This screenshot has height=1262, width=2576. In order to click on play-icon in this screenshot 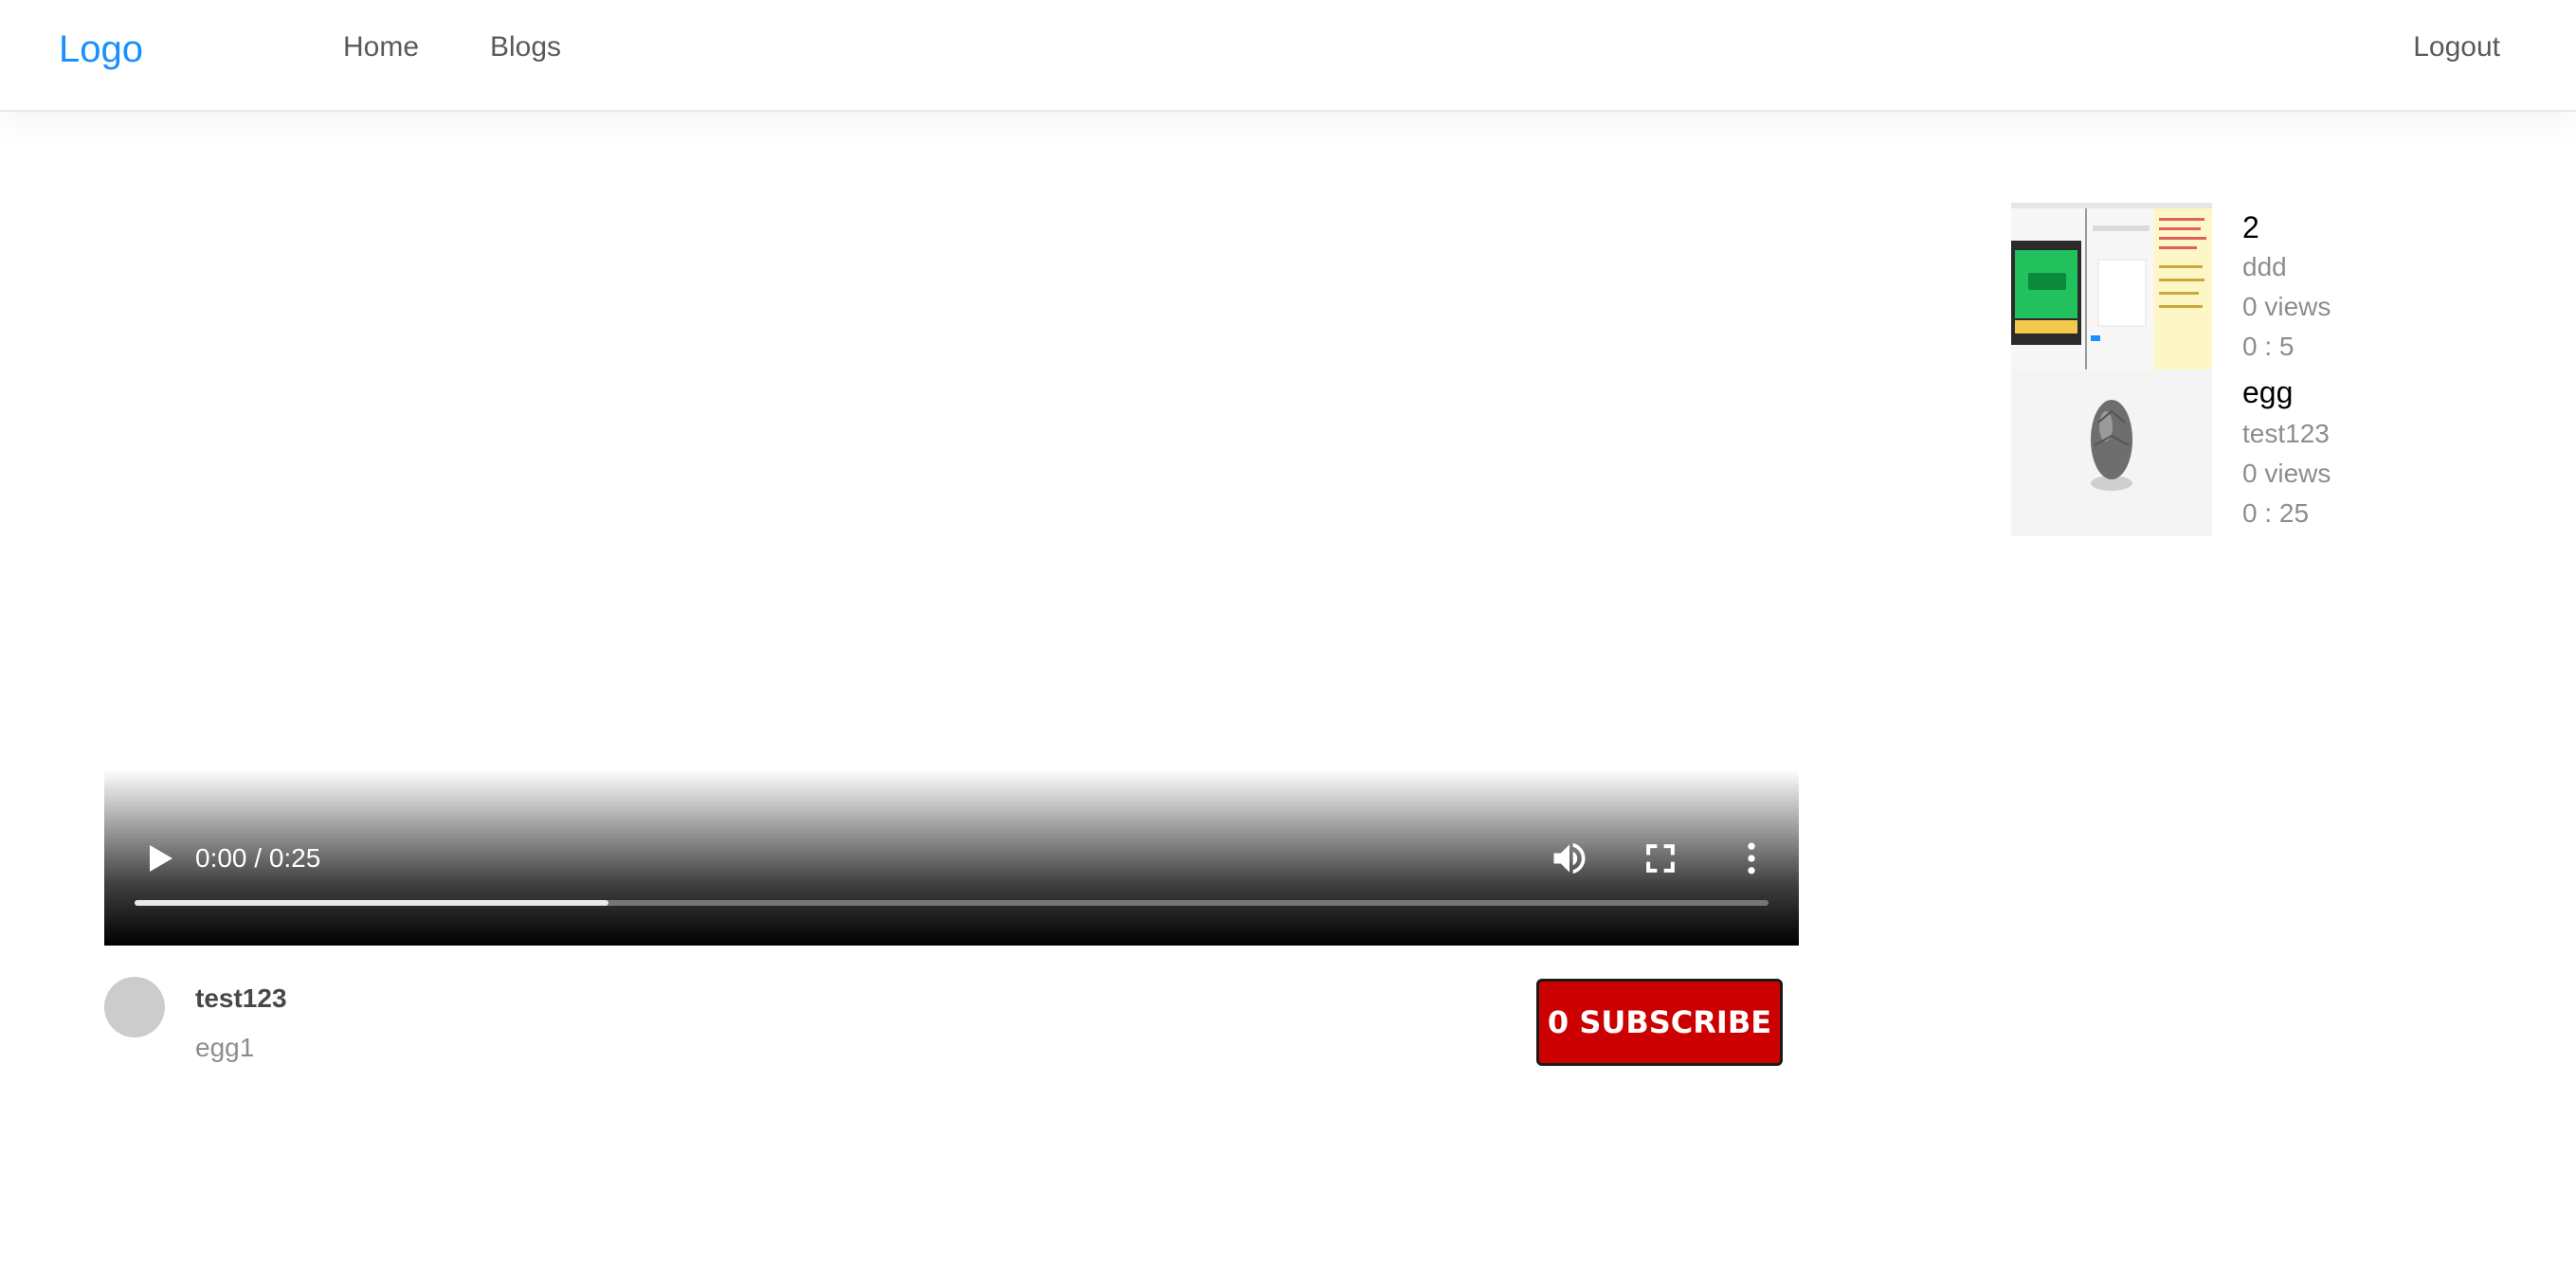, I will do `click(161, 858)`.